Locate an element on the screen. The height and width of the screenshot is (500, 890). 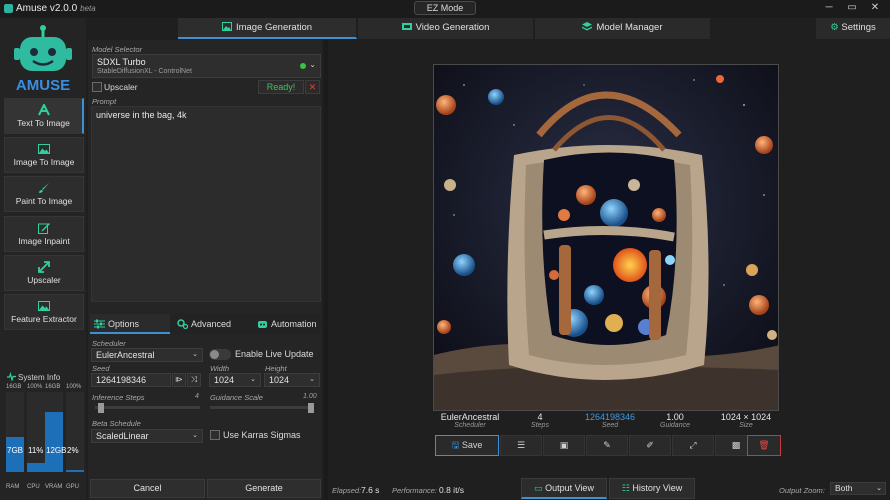
inference-steps-slider is located at coordinates (100, 408).